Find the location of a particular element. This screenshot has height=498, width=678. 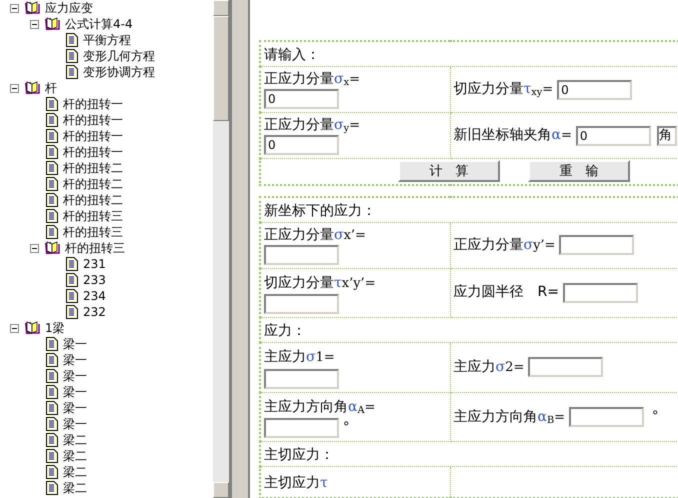

section-heading: 请输入： is located at coordinates (292, 55).